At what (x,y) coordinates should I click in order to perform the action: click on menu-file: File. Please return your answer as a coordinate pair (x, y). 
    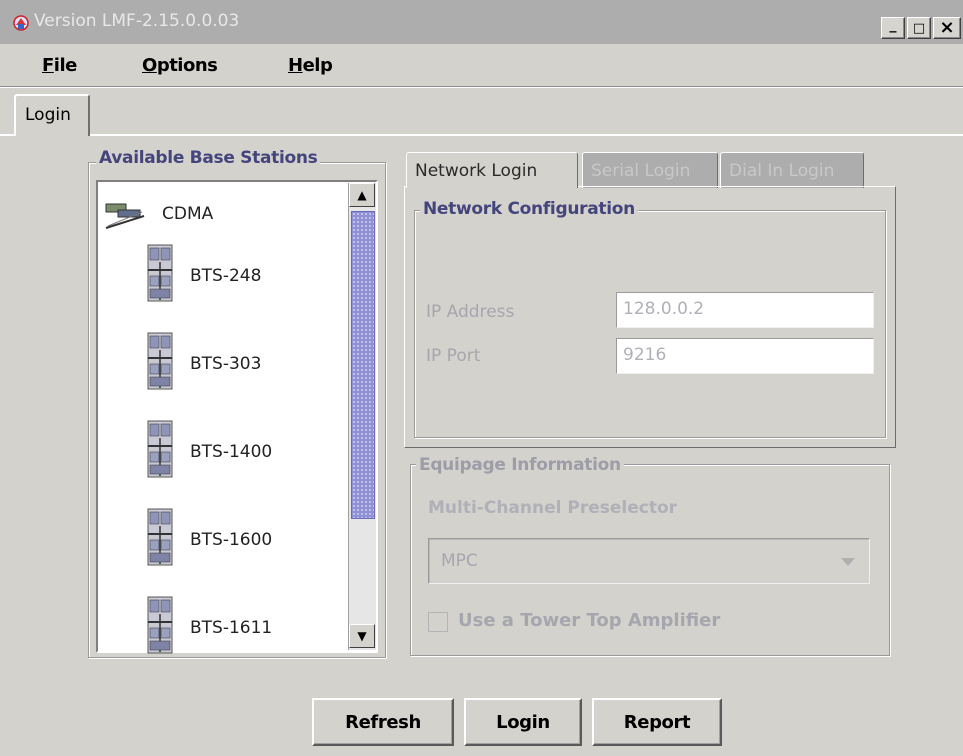
    Looking at the image, I should click on (59, 65).